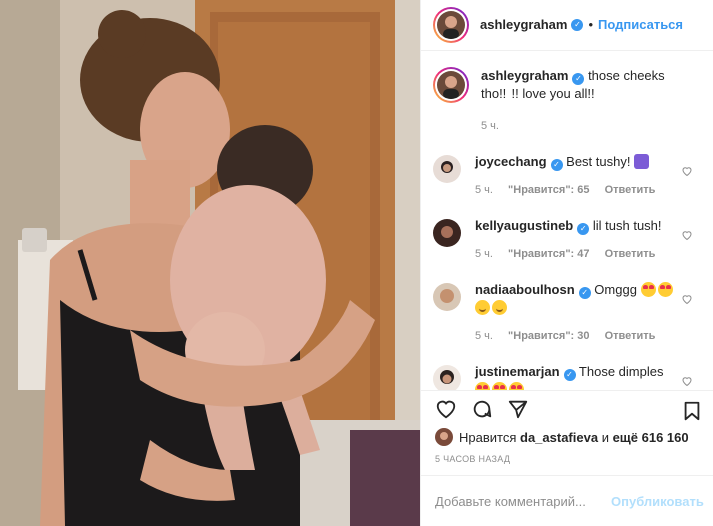 Image resolution: width=713 pixels, height=526 pixels. Describe the element at coordinates (525, 289) in the screenshot. I see `commenter-username: nadiaaboulhosn` at that location.